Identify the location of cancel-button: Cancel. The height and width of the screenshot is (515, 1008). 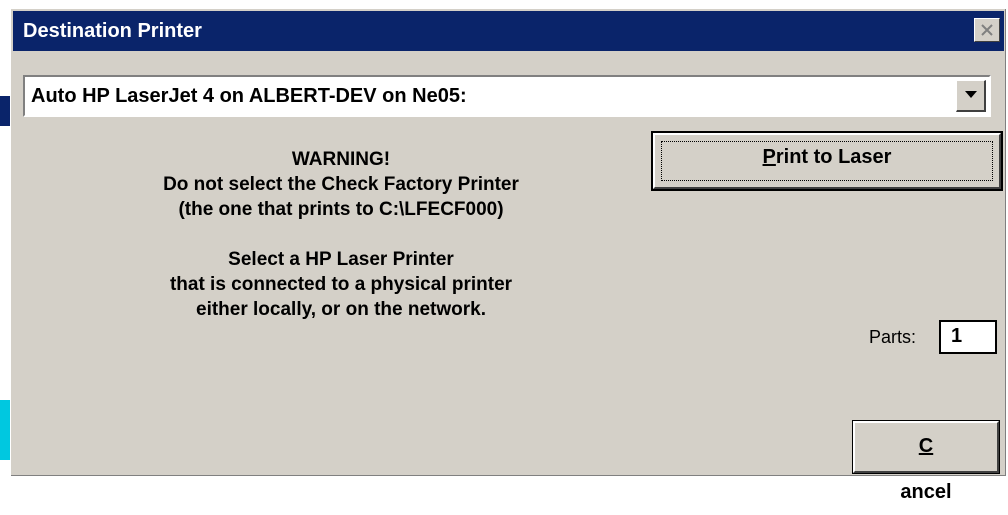
(926, 461).